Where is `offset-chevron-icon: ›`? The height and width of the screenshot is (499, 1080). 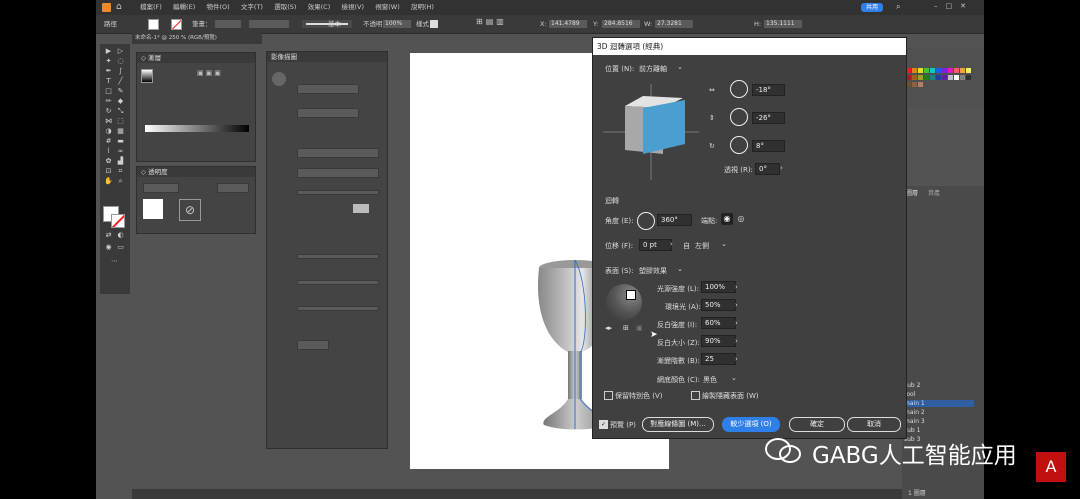
offset-chevron-icon: › is located at coordinates (671, 244).